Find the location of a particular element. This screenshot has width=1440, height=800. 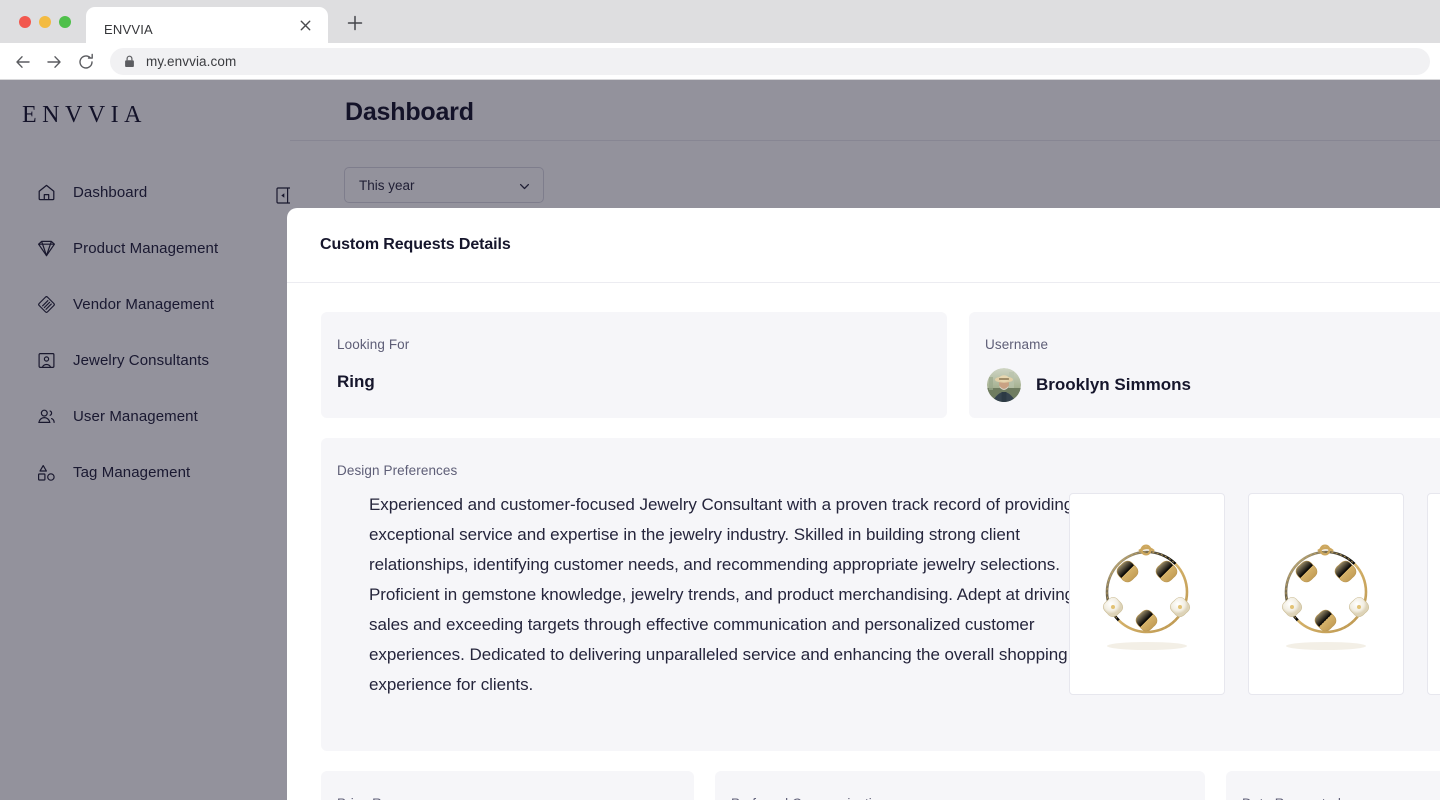

looking-for-value: Ring is located at coordinates (356, 381).